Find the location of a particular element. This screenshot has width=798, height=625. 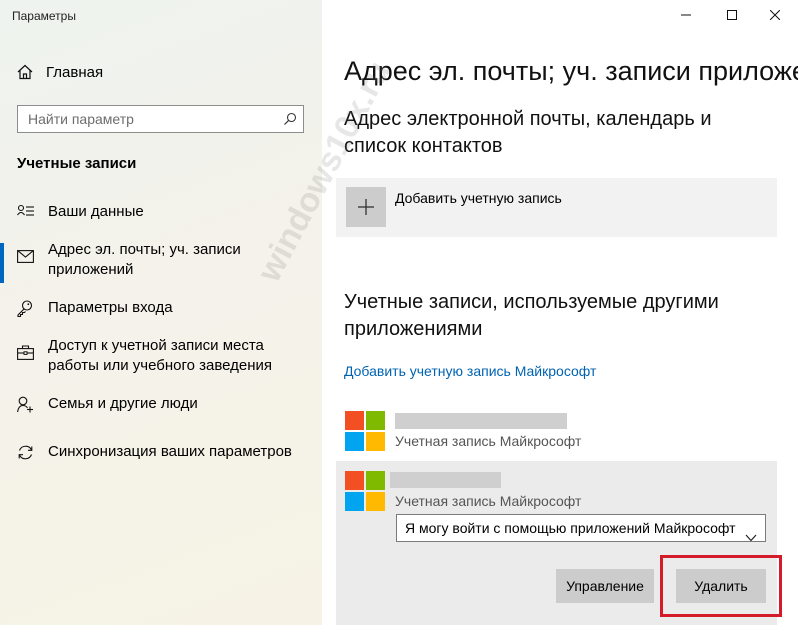

sidebar-item-sync: Синхронизация ваших параметров is located at coordinates (161, 452).